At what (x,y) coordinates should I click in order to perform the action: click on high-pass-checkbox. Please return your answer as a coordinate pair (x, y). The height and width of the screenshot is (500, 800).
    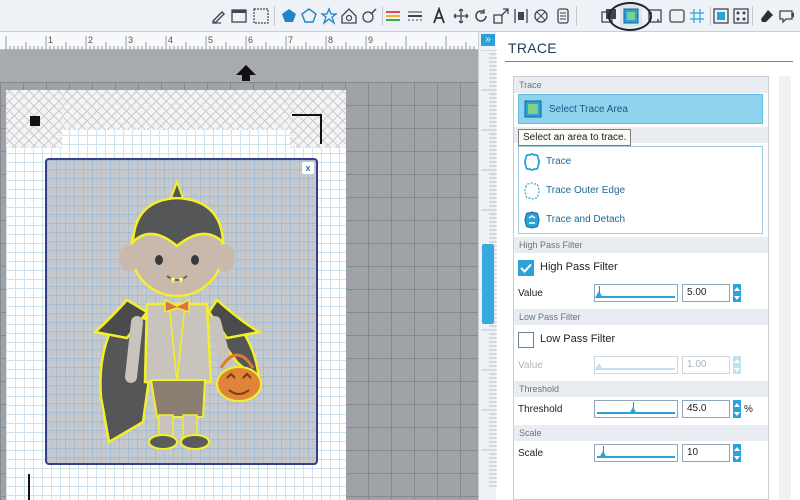
    Looking at the image, I should click on (526, 268).